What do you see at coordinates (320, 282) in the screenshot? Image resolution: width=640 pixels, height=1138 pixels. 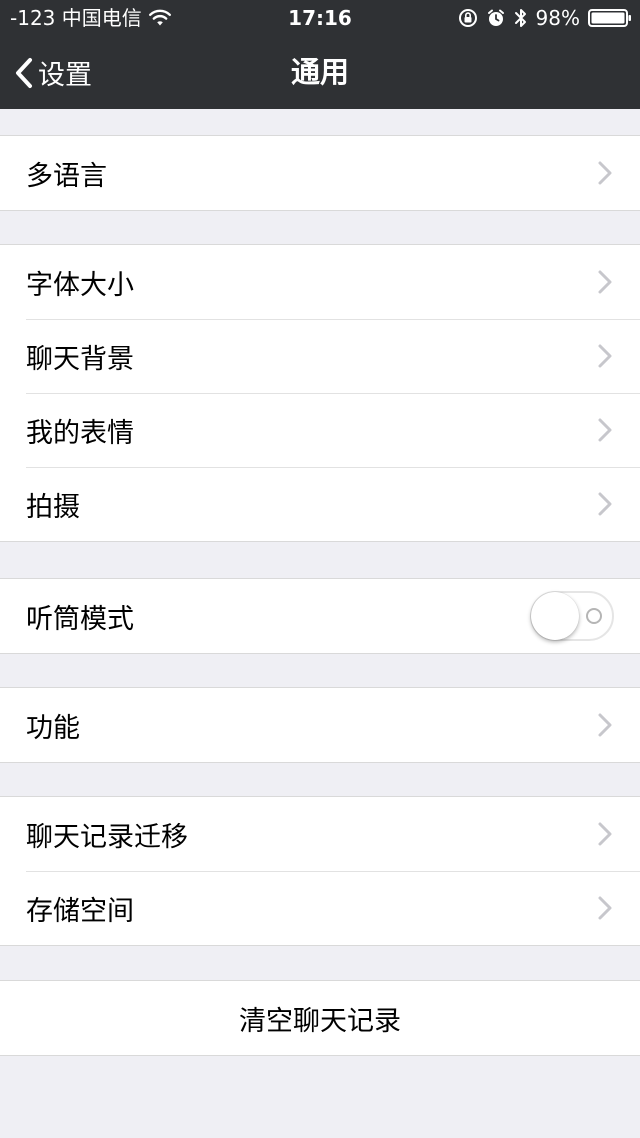 I see `settings-row-font-size: 字体大小` at bounding box center [320, 282].